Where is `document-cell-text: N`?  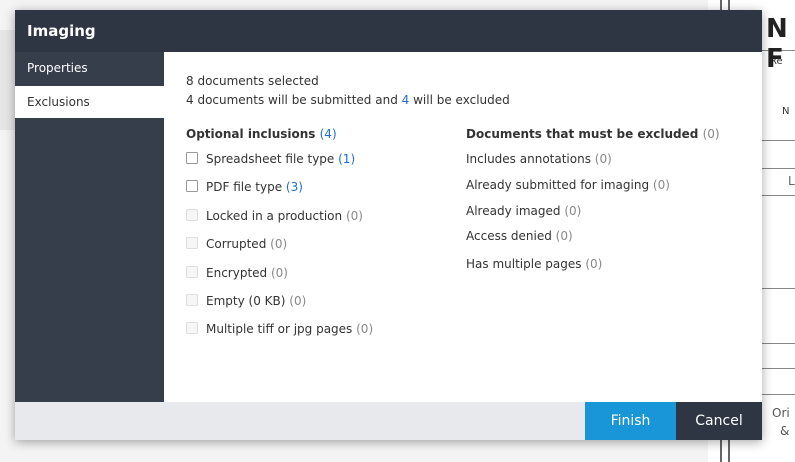
document-cell-text: N is located at coordinates (786, 111).